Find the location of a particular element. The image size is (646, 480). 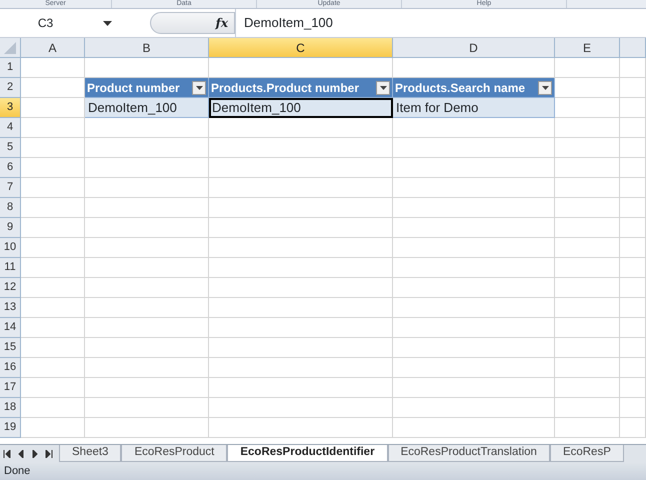

column-header: A is located at coordinates (53, 48).